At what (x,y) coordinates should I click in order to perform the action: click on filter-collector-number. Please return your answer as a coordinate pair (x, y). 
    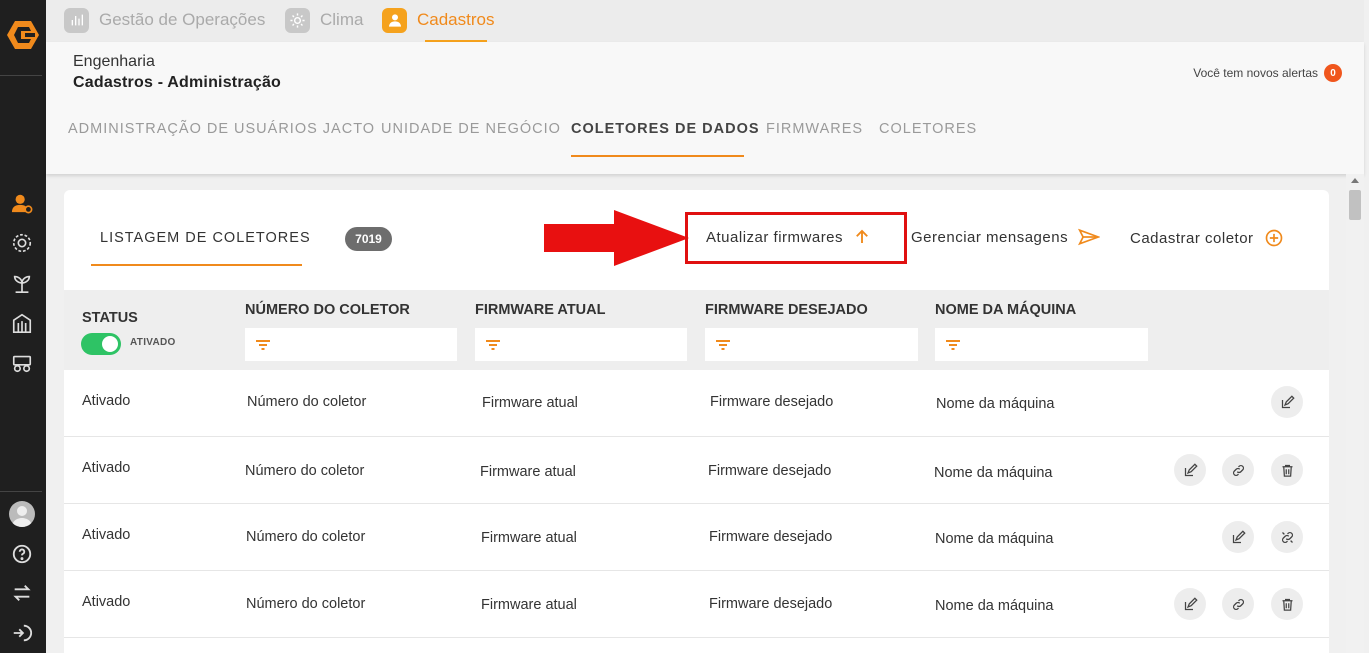
    Looking at the image, I should click on (351, 344).